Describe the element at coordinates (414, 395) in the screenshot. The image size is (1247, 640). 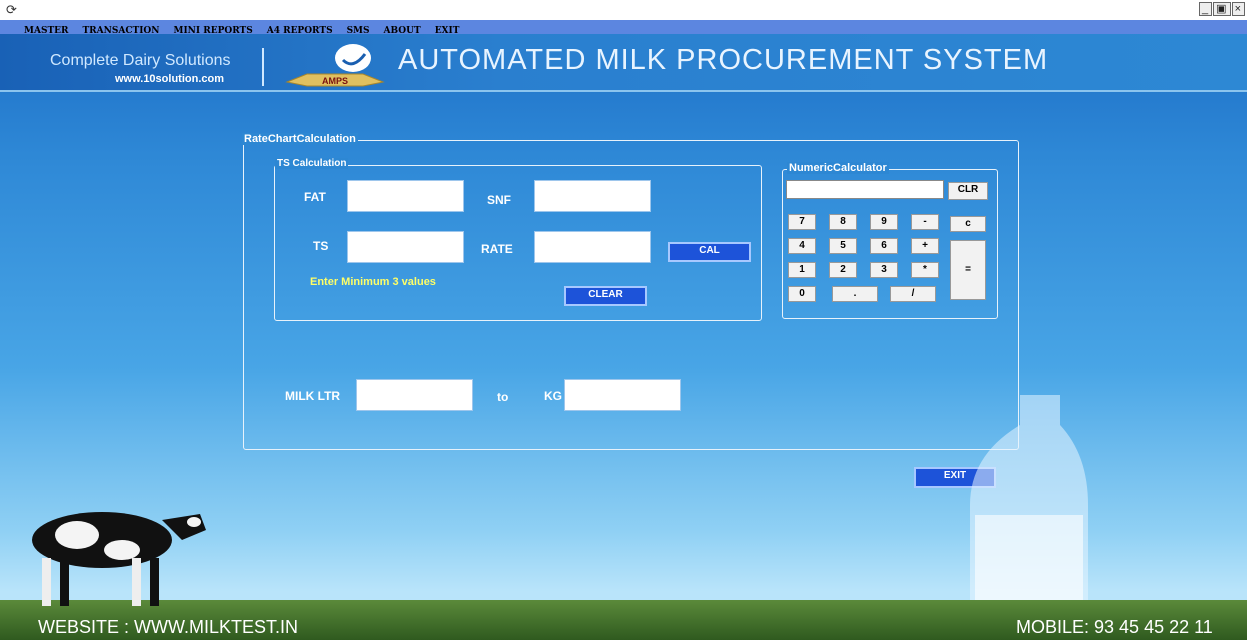
I see `milk-ltr-field` at that location.